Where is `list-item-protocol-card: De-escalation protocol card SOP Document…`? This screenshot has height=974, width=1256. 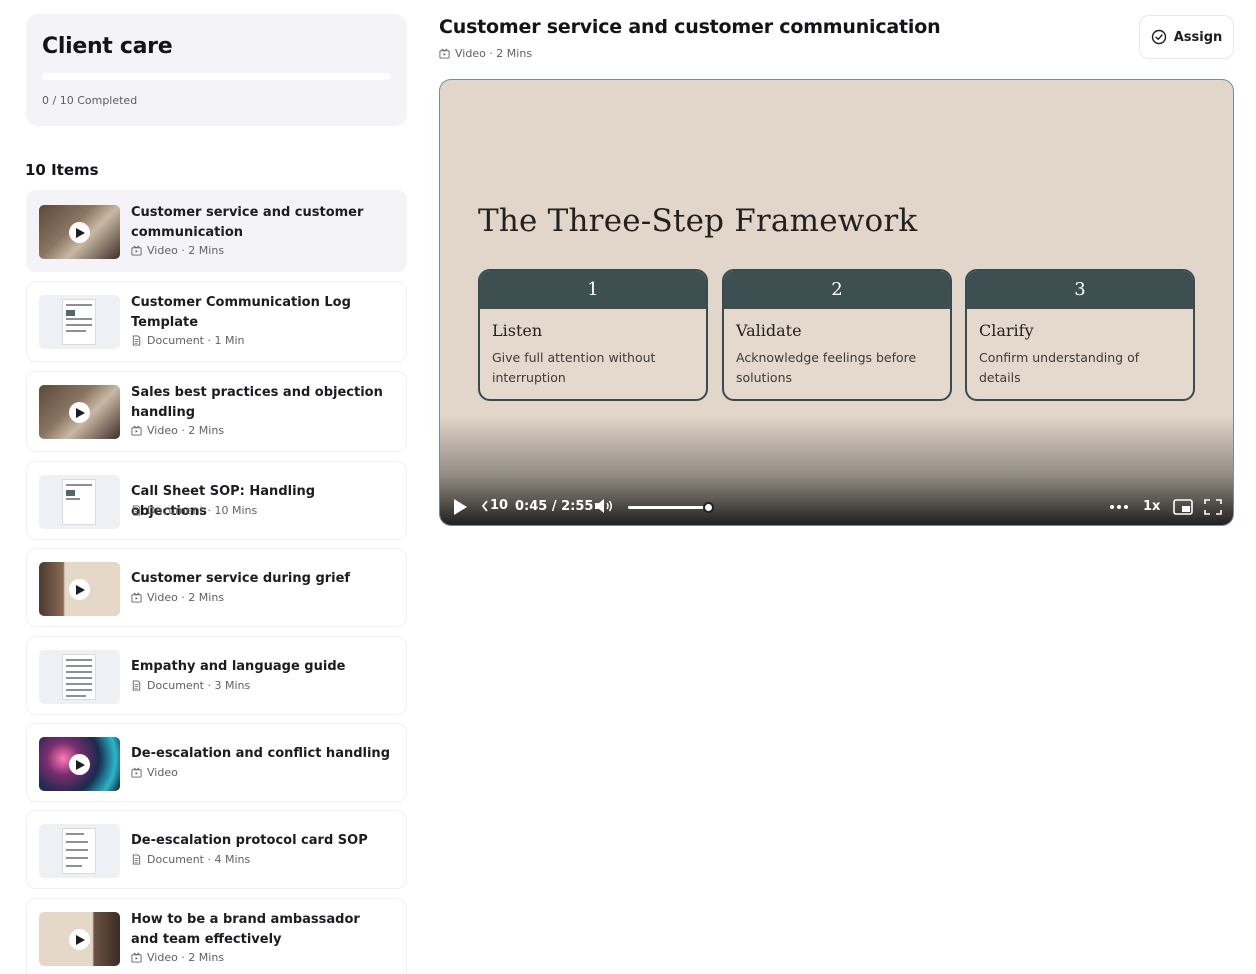
list-item-protocol-card: De-escalation protocol card SOP Document… is located at coordinates (216, 849).